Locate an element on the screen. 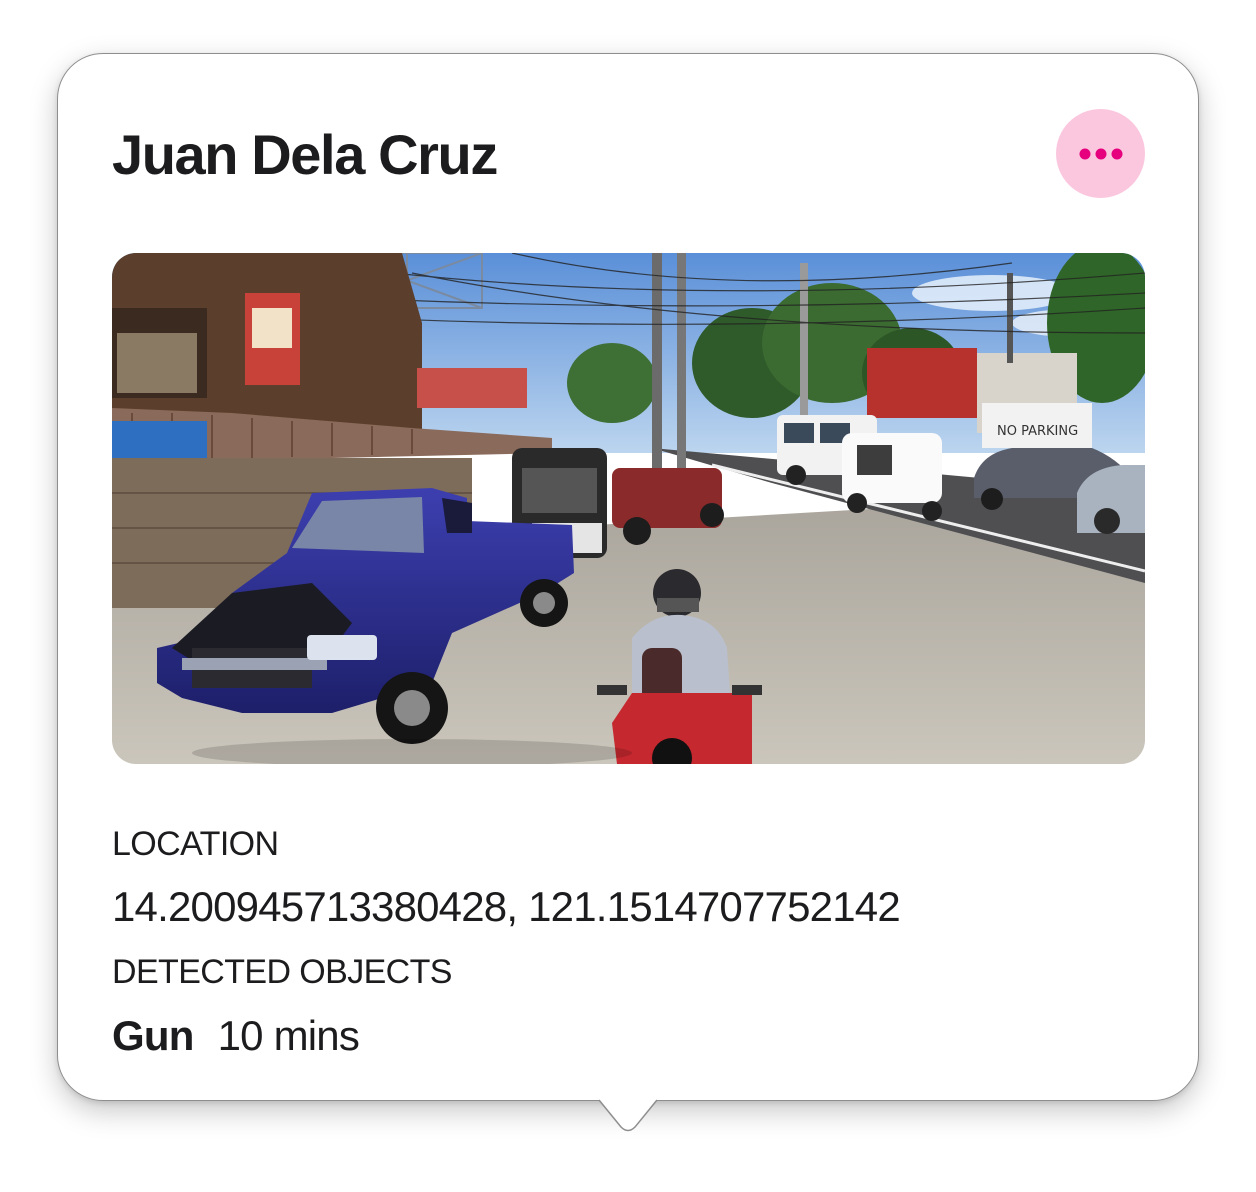 The width and height of the screenshot is (1256, 1192). svg-text: NO PARKING is located at coordinates (1037, 431).